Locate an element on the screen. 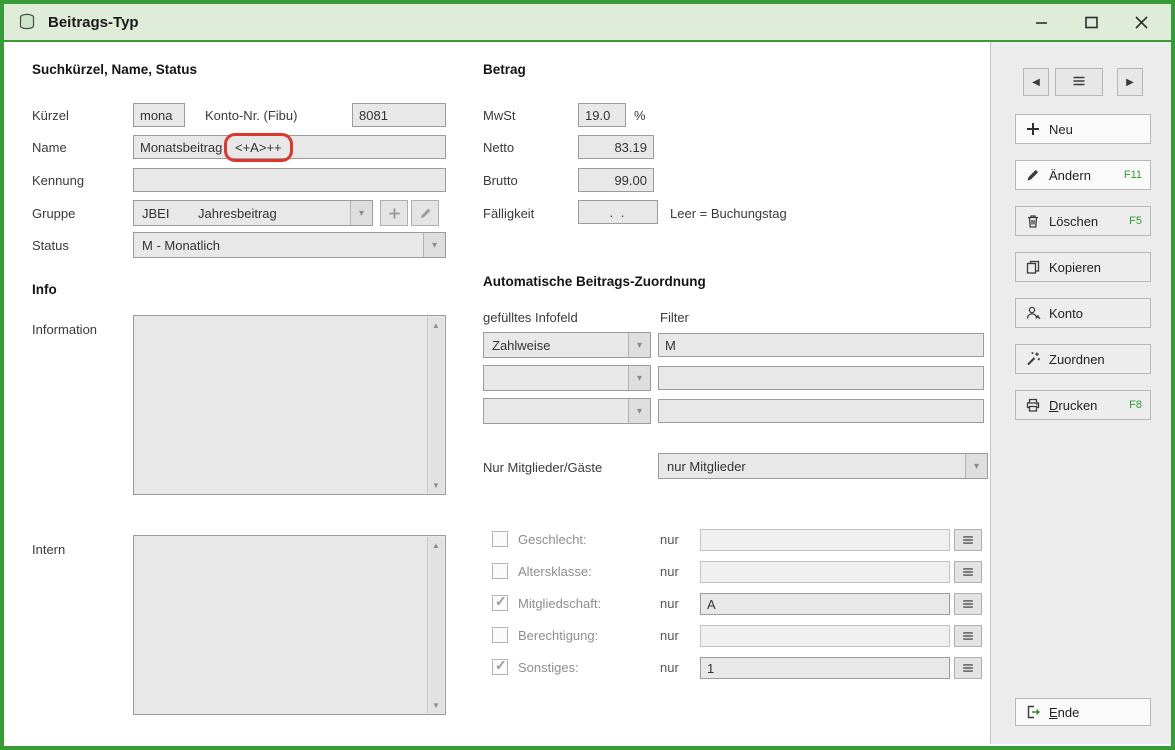 The image size is (1175, 750). infofeld-value: Zahlweise is located at coordinates (521, 345).